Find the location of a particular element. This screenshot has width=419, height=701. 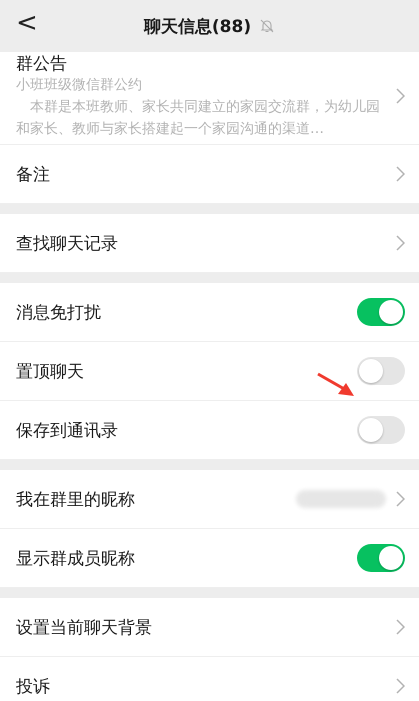

settings-row: 投诉 is located at coordinates (209, 679).